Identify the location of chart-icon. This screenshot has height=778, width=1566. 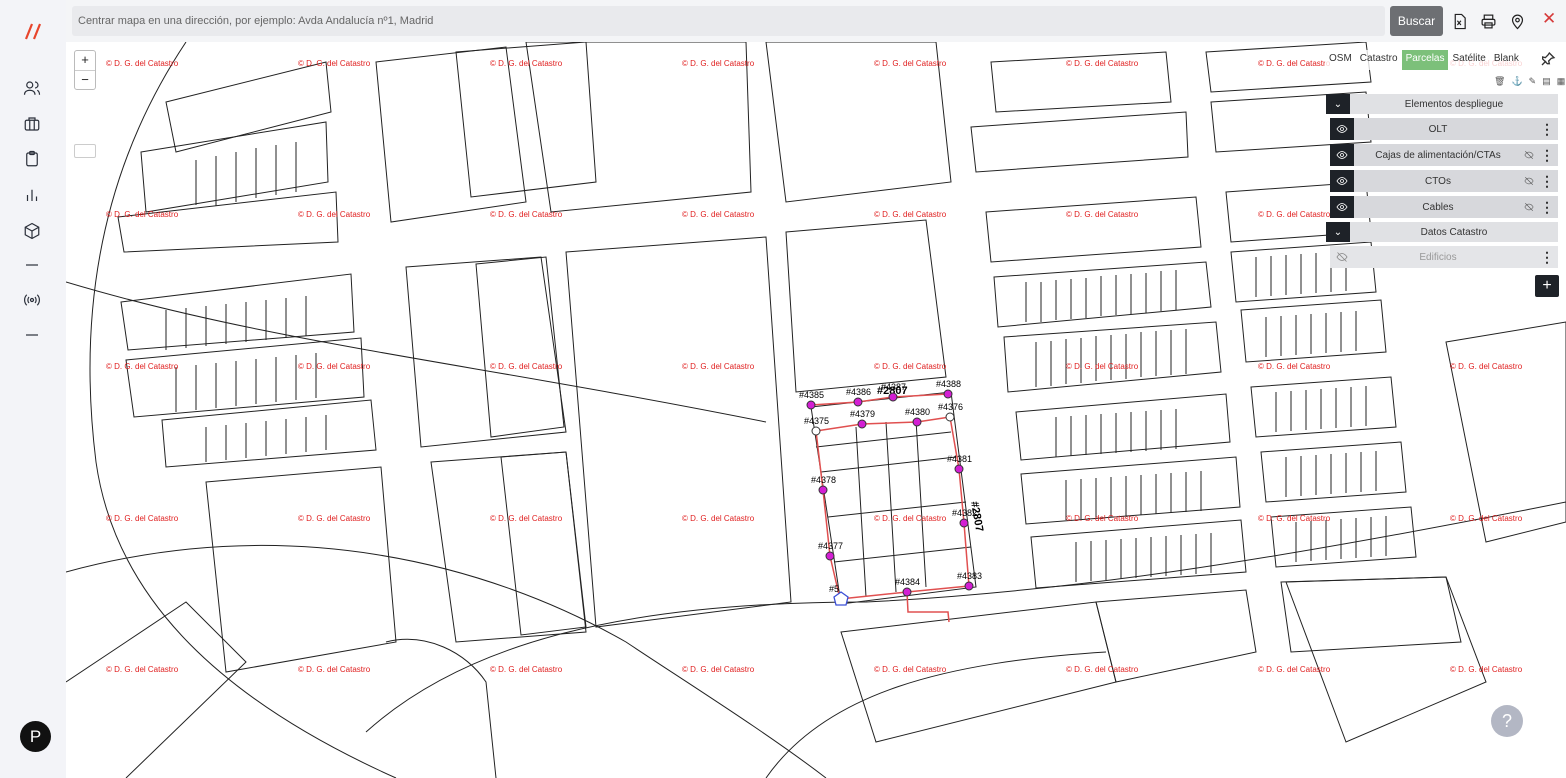
(32, 195).